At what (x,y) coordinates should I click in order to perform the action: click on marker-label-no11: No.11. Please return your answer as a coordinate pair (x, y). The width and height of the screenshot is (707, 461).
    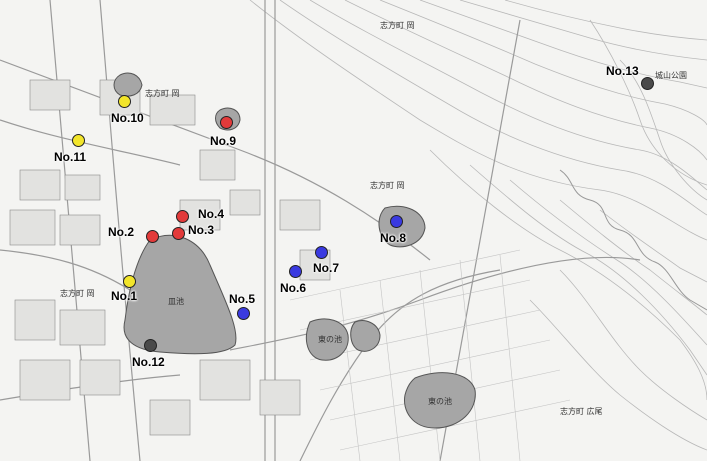
    Looking at the image, I should click on (70, 157).